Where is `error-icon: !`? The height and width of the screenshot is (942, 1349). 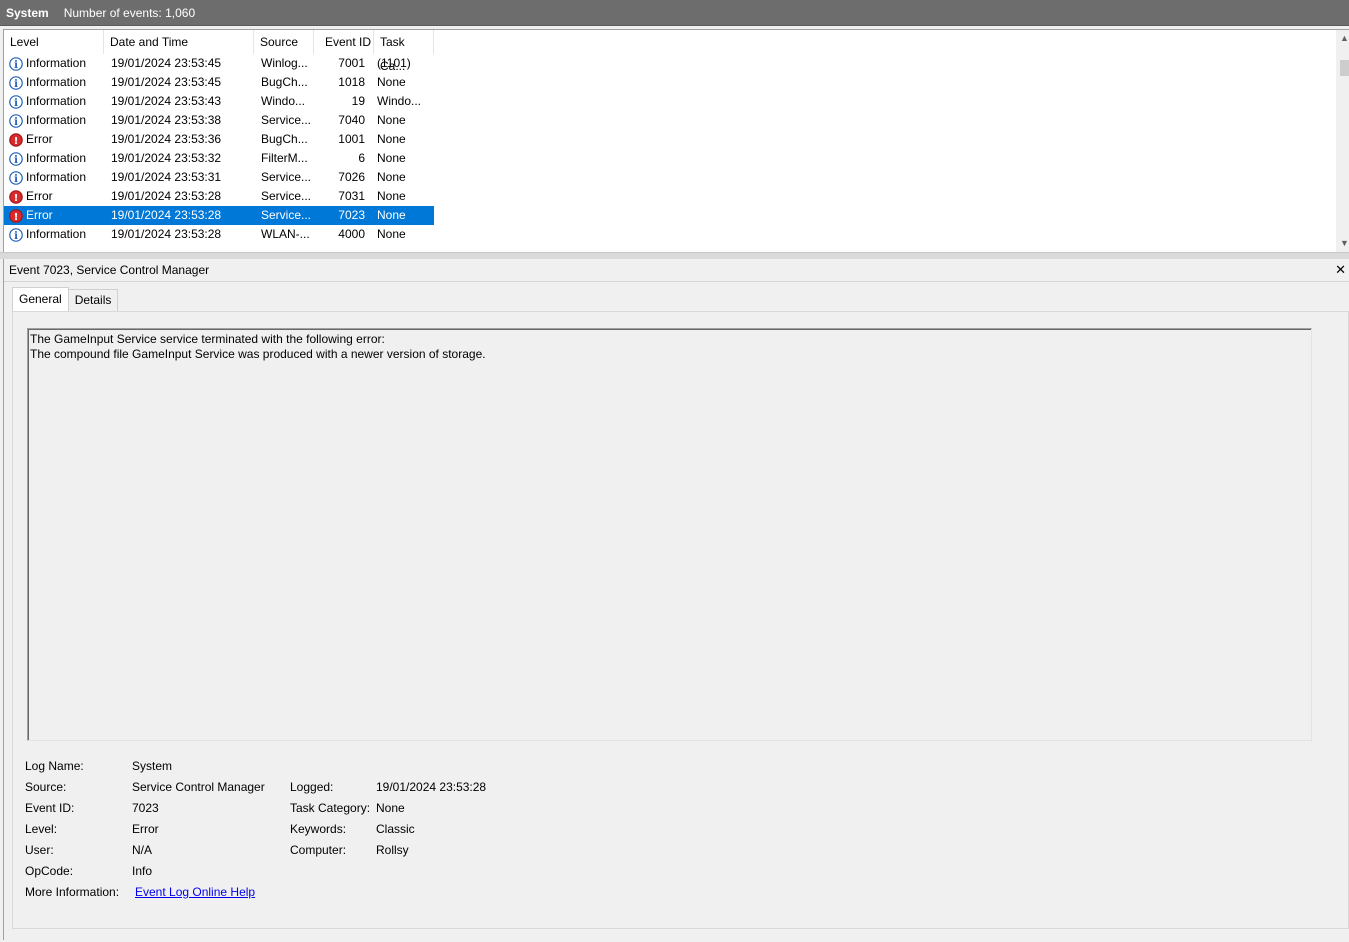 error-icon: ! is located at coordinates (16, 215).